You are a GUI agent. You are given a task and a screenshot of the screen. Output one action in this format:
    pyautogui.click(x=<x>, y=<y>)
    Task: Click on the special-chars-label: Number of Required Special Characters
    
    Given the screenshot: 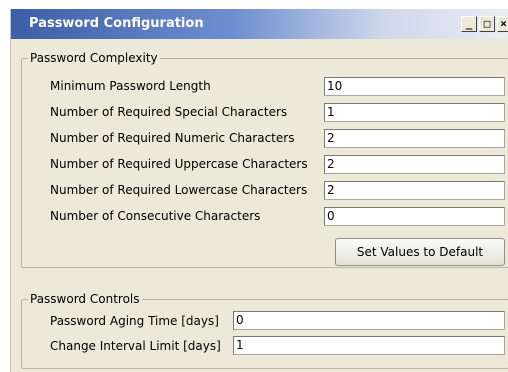 What is the action you would take?
    pyautogui.click(x=169, y=112)
    